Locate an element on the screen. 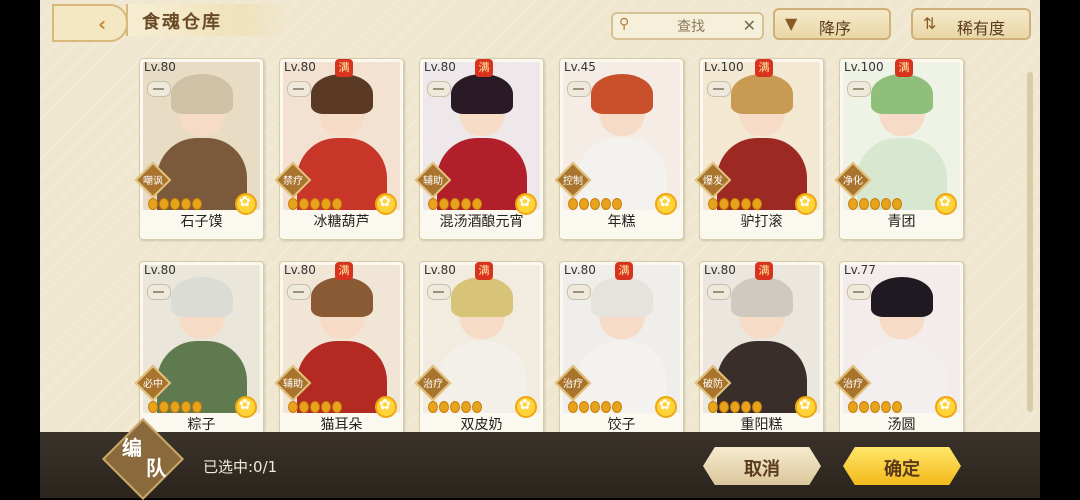 The height and width of the screenshot is (500, 1080). scrollbar is located at coordinates (1030, 242).